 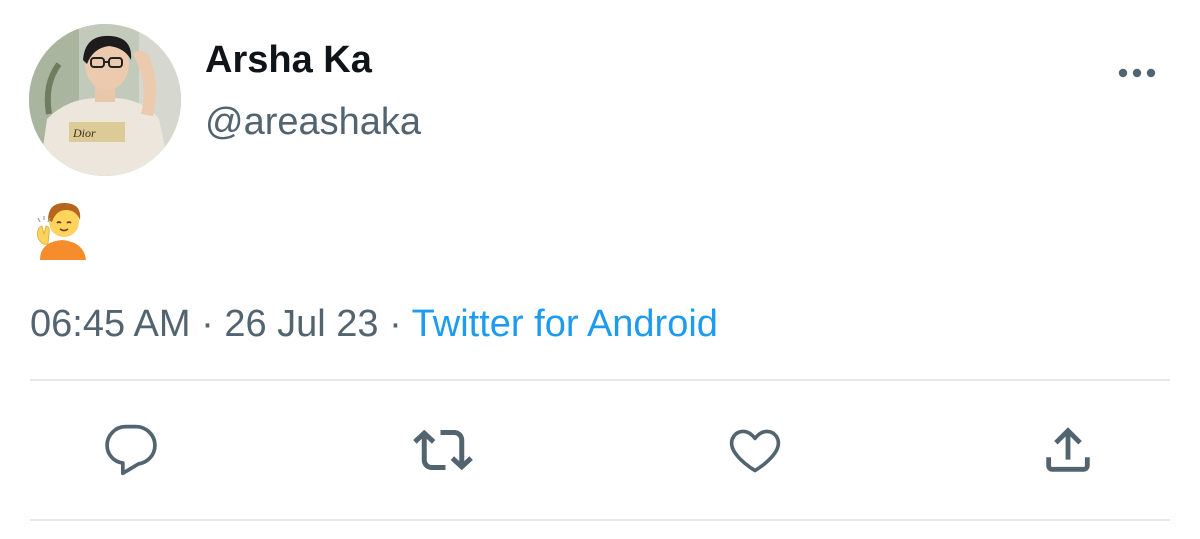 I want to click on heart-icon, so click(x=755, y=451).